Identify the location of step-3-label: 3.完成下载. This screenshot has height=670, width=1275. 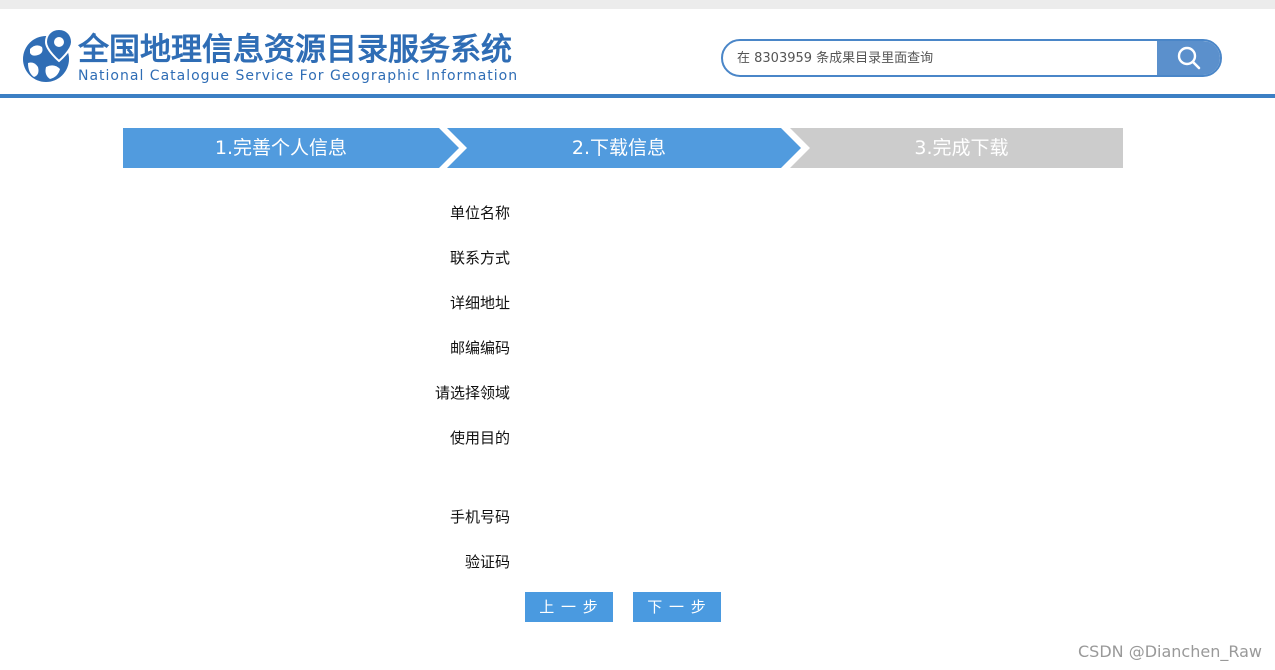
(961, 148).